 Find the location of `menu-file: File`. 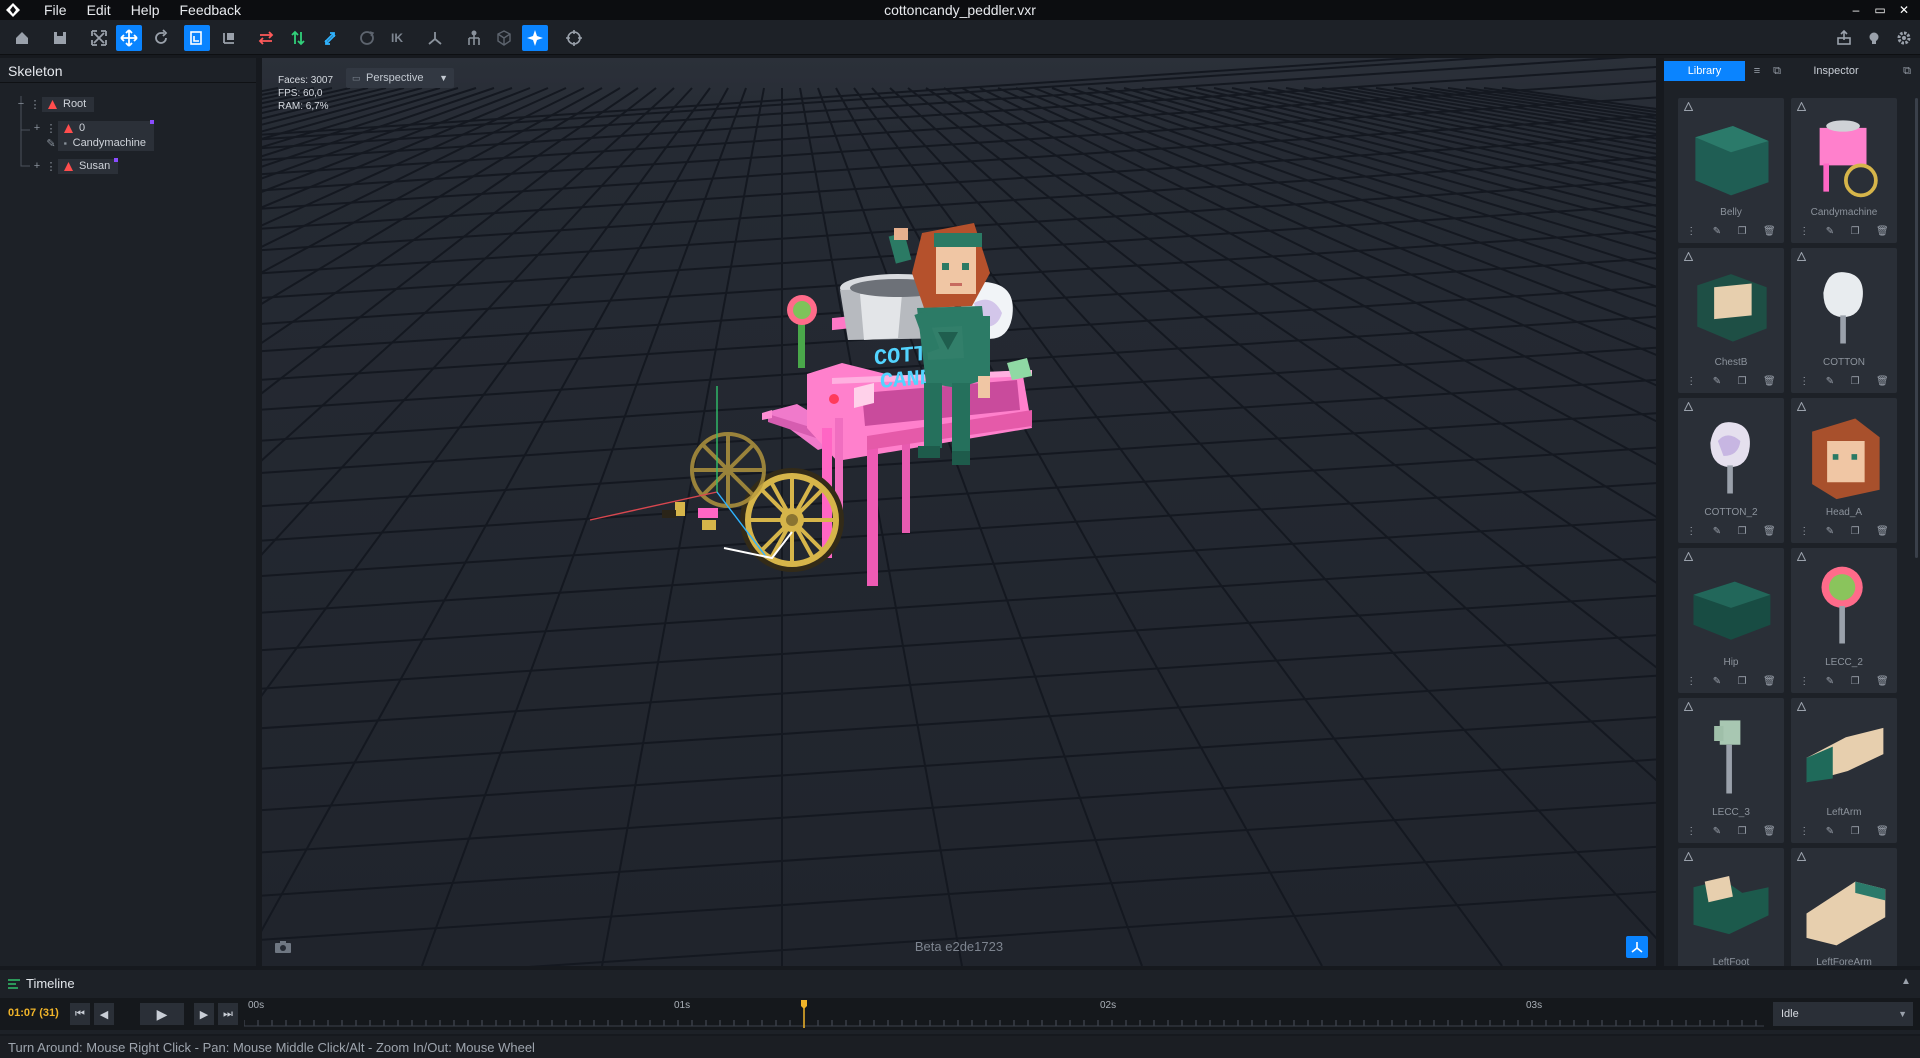

menu-file: File is located at coordinates (55, 10).